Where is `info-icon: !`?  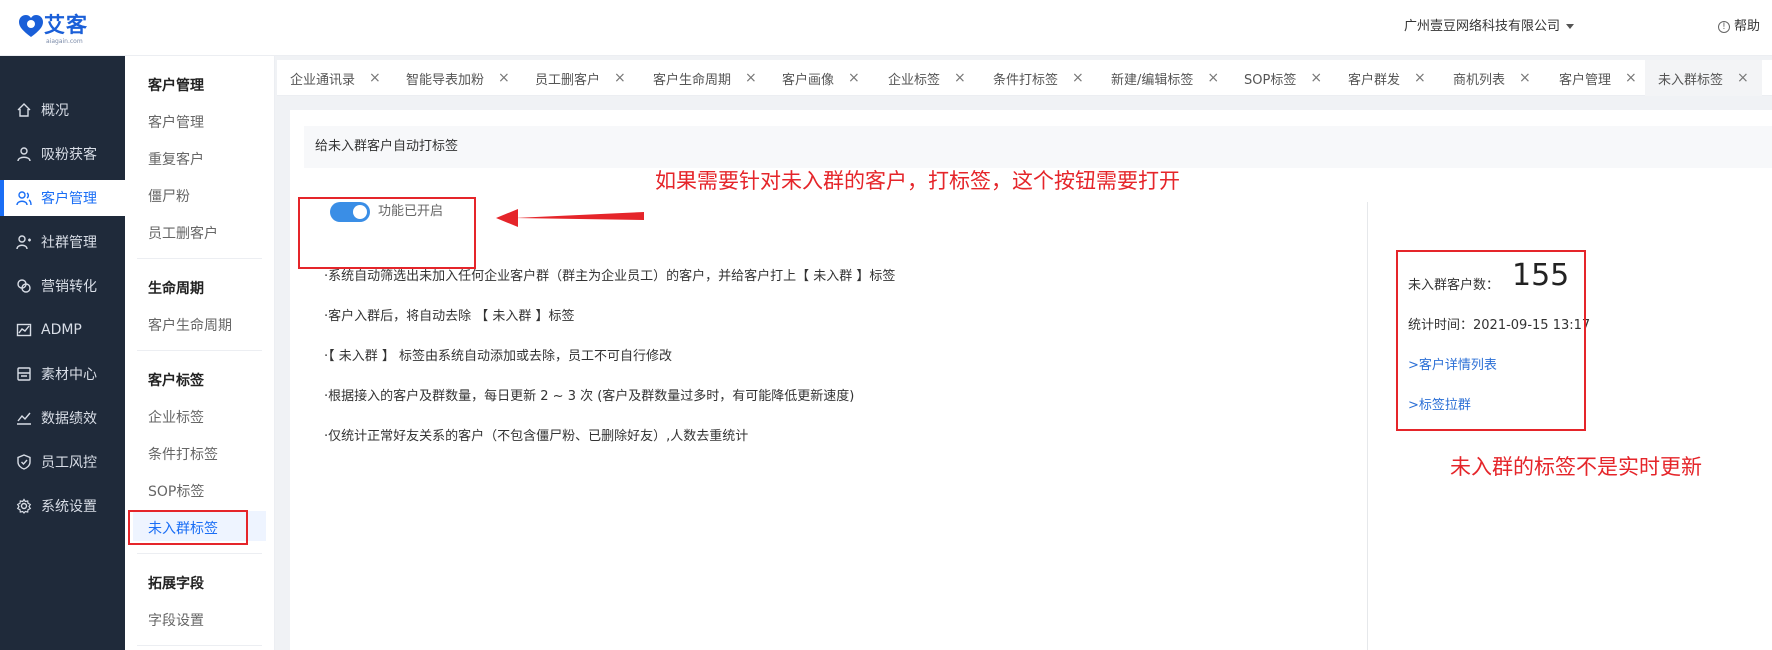 info-icon: ! is located at coordinates (1723, 27).